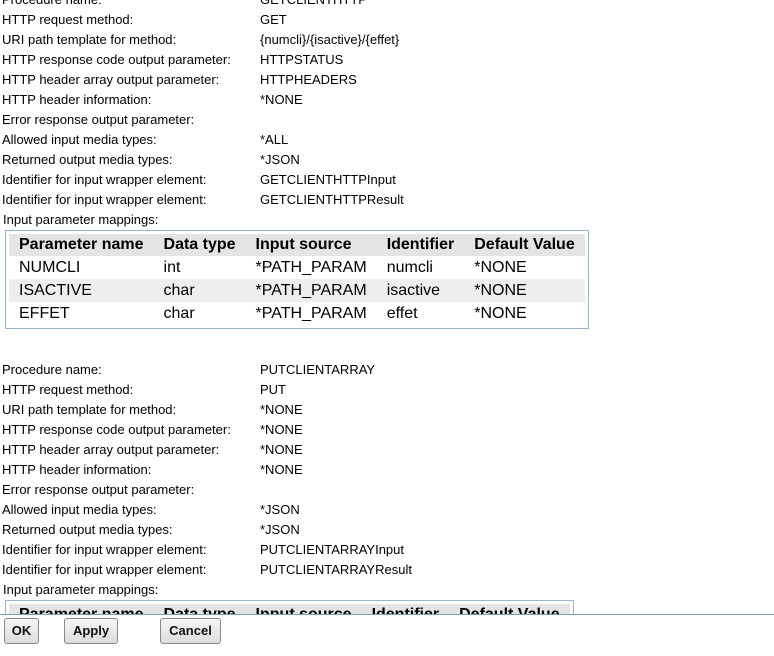 The image size is (774, 656). I want to click on table-cell: isactive, so click(420, 290).